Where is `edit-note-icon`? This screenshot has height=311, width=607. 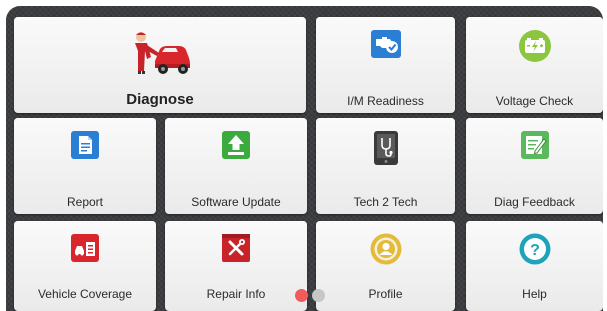
edit-note-icon is located at coordinates (534, 145).